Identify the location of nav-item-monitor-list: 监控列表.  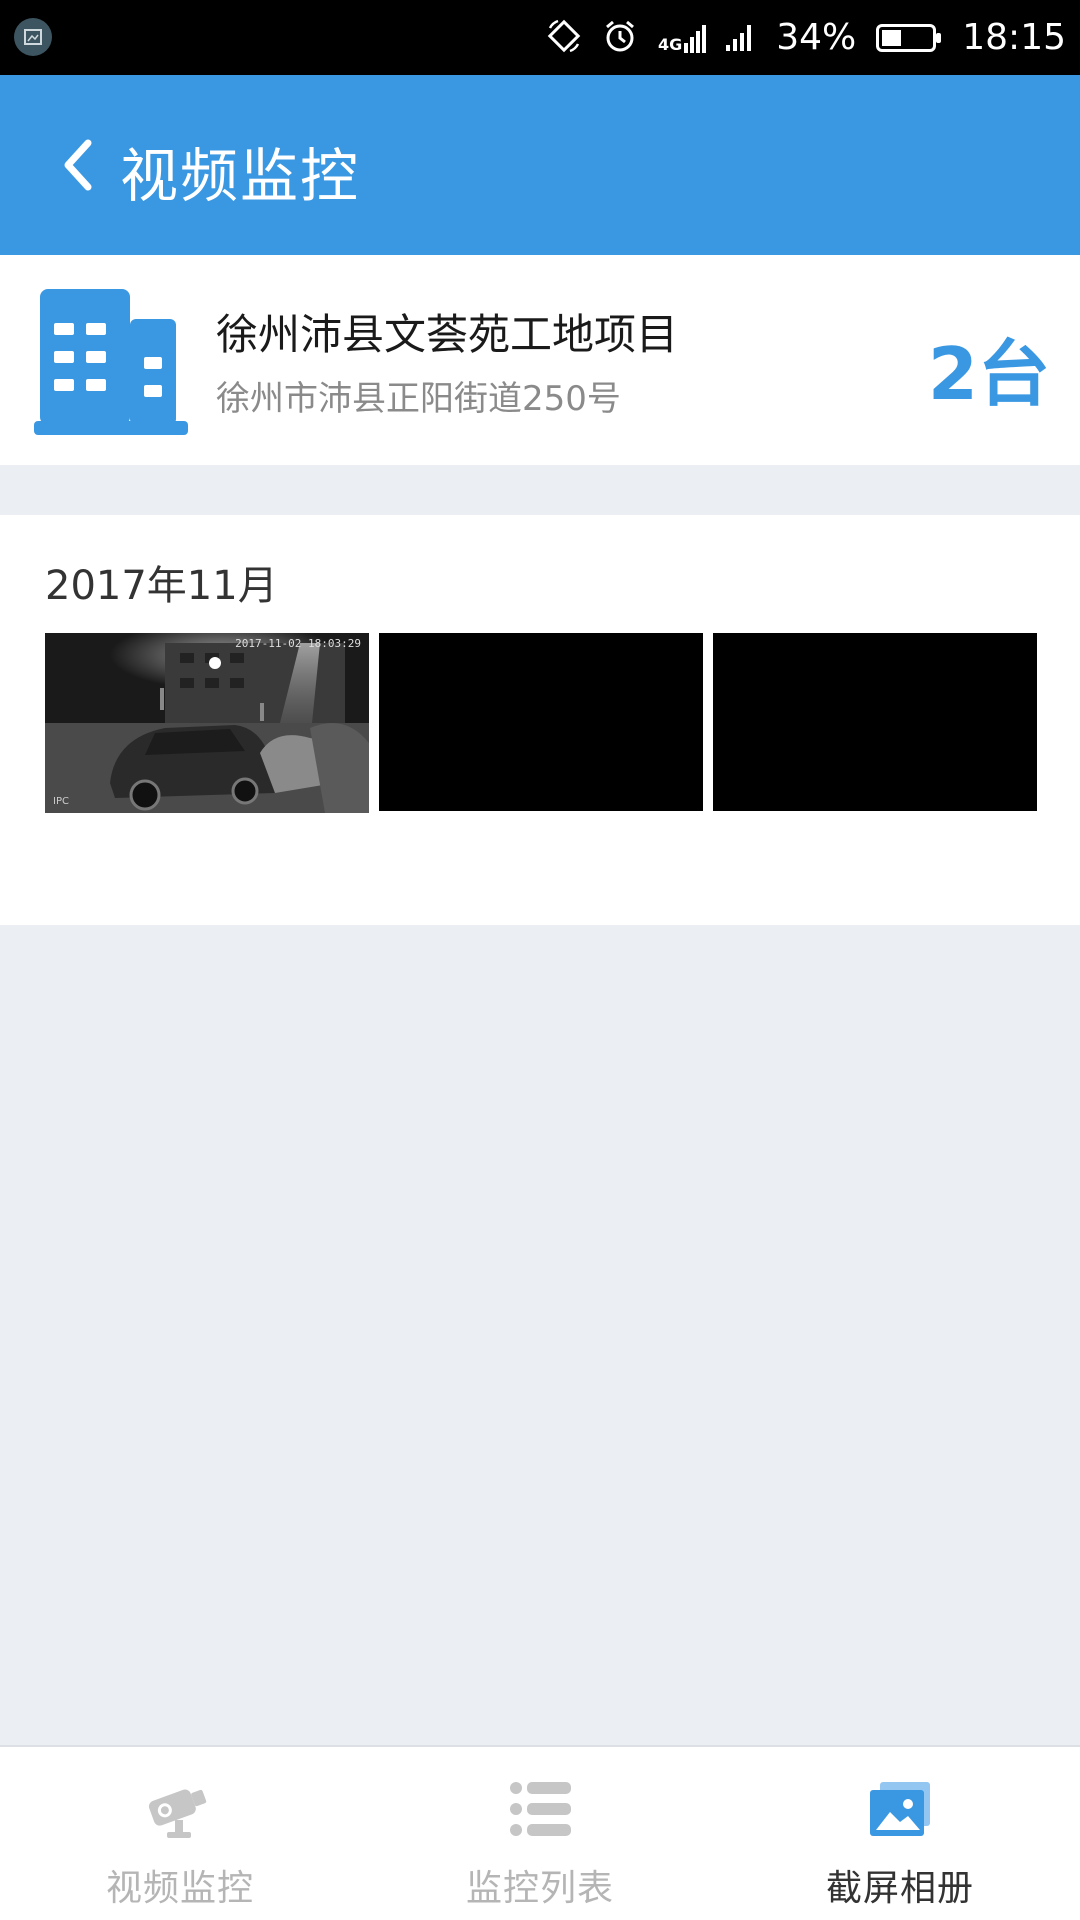
(540, 1833).